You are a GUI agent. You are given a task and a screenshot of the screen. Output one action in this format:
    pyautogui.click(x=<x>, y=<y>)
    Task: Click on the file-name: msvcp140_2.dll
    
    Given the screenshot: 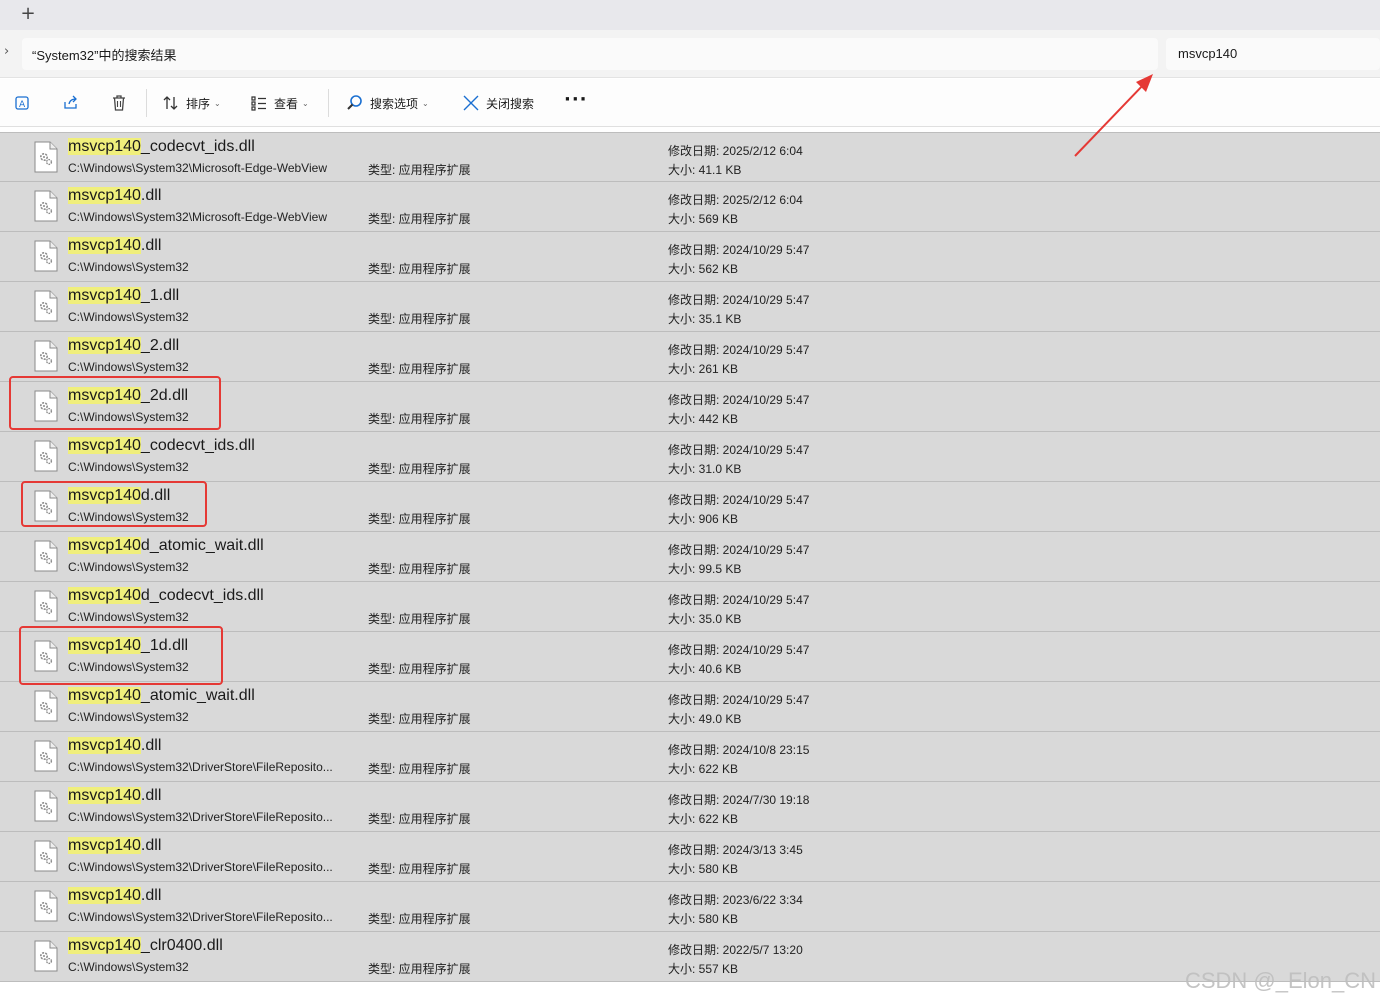 What is the action you would take?
    pyautogui.click(x=123, y=346)
    